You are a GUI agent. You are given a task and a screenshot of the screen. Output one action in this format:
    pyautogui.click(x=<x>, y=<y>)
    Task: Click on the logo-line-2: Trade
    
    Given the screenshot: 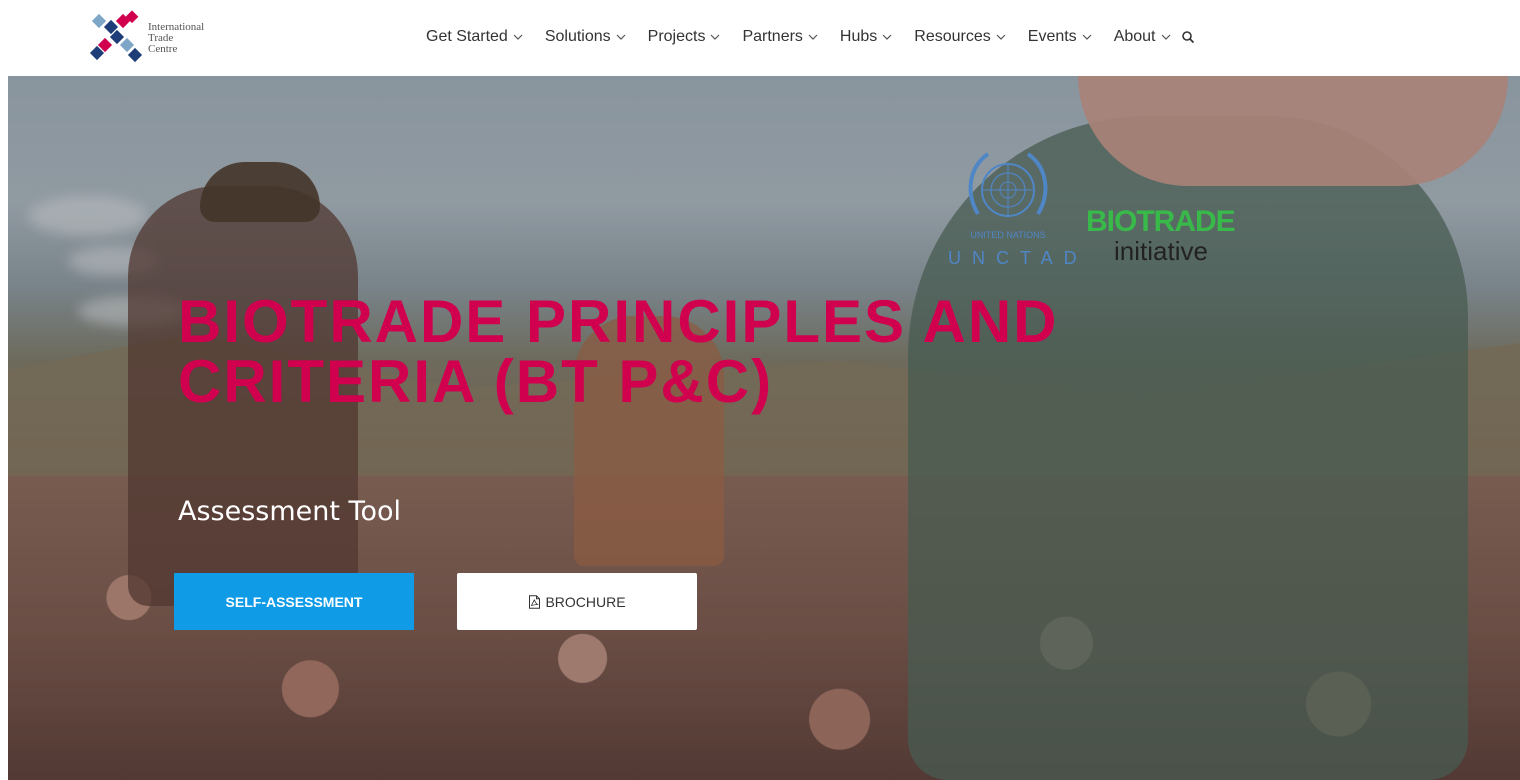 What is the action you would take?
    pyautogui.click(x=161, y=37)
    